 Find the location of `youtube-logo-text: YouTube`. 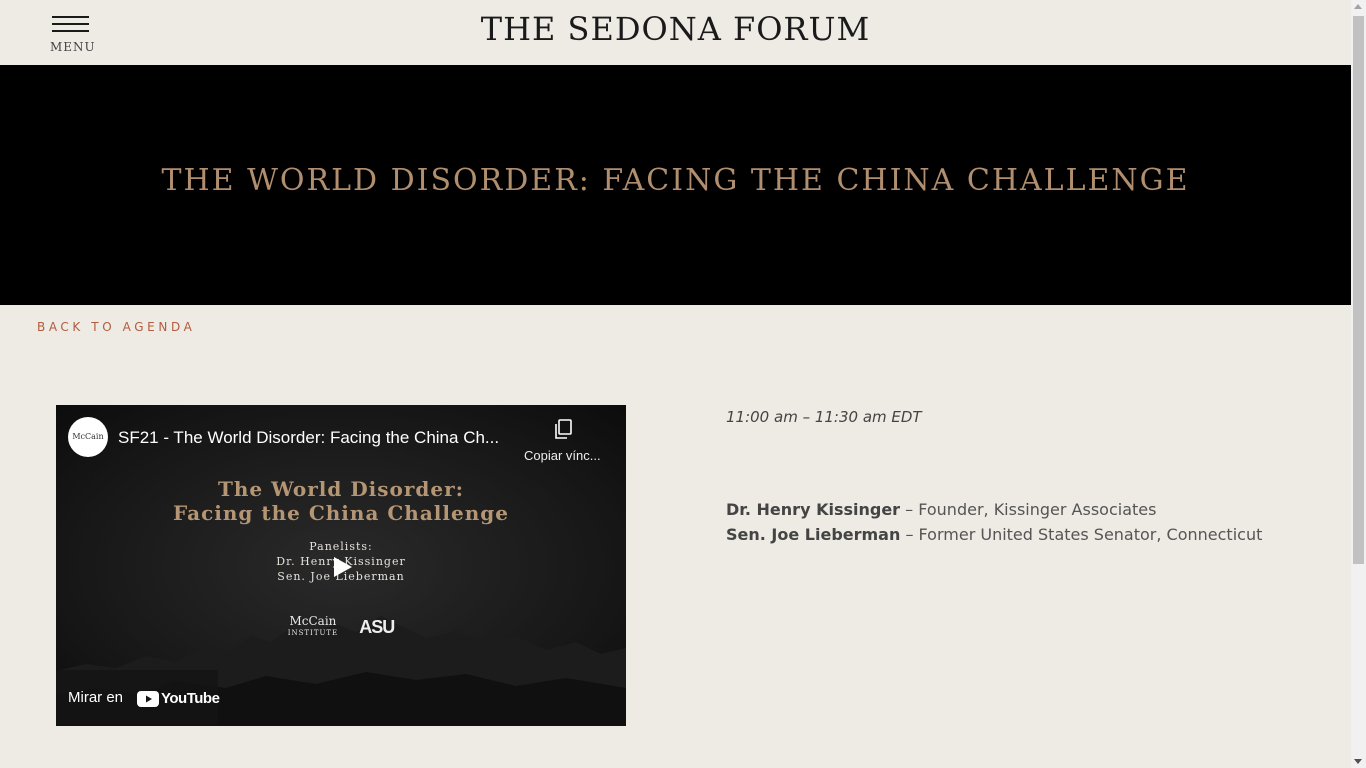

youtube-logo-text: YouTube is located at coordinates (190, 698).